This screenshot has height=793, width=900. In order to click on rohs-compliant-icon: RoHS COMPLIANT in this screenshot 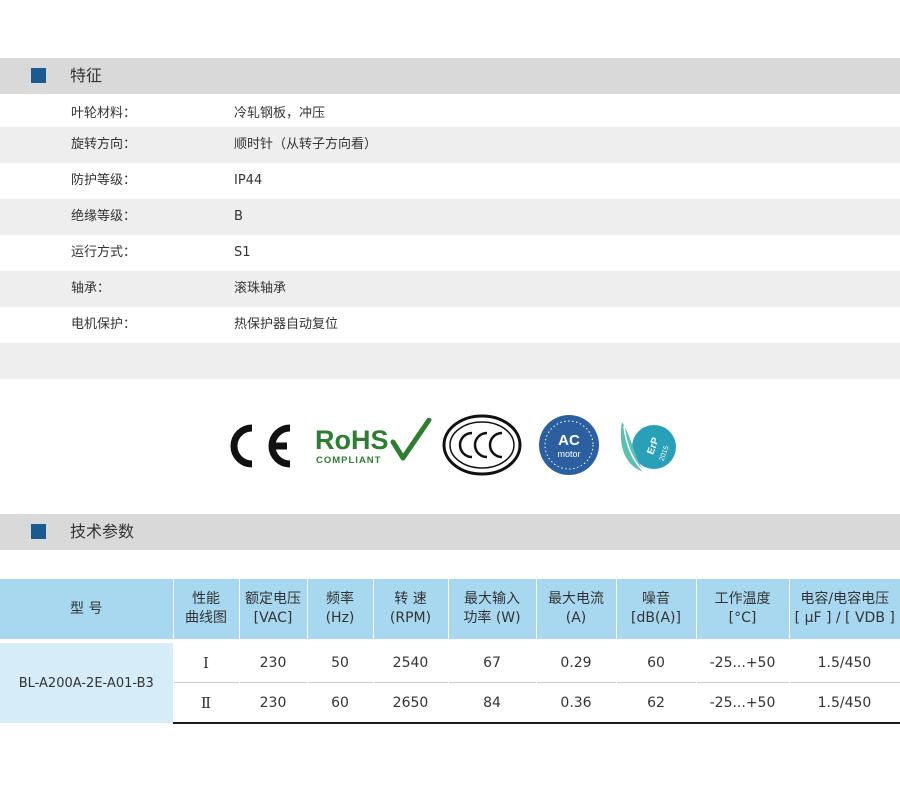, I will do `click(373, 442)`.